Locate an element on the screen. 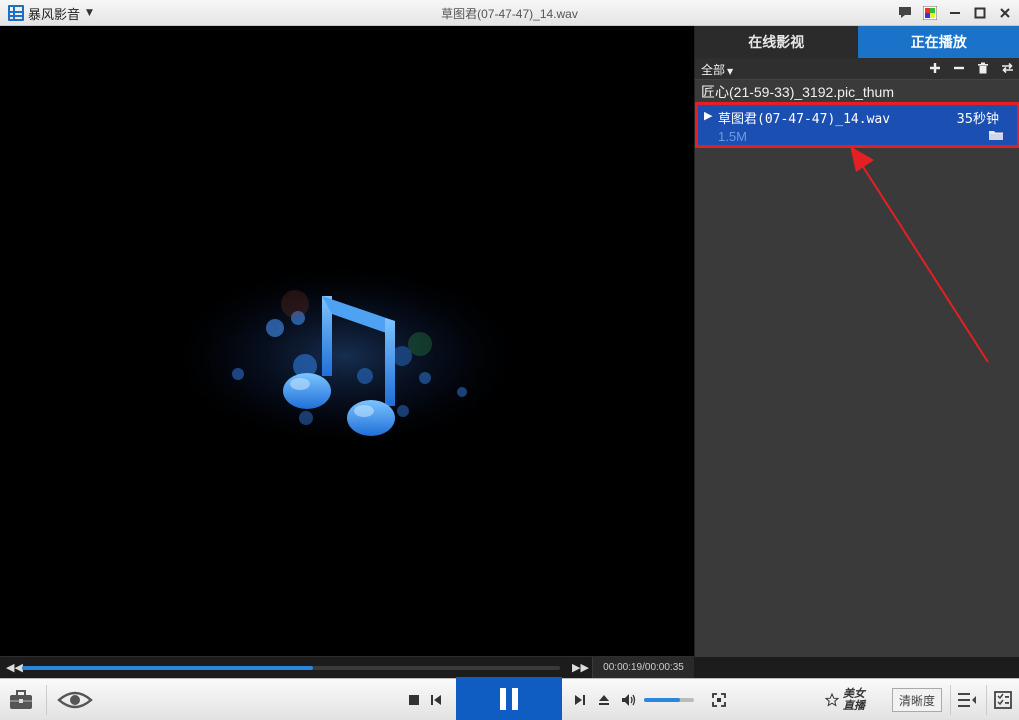 This screenshot has width=1019, height=720. play-indicator-icon: ▶ is located at coordinates (708, 115).